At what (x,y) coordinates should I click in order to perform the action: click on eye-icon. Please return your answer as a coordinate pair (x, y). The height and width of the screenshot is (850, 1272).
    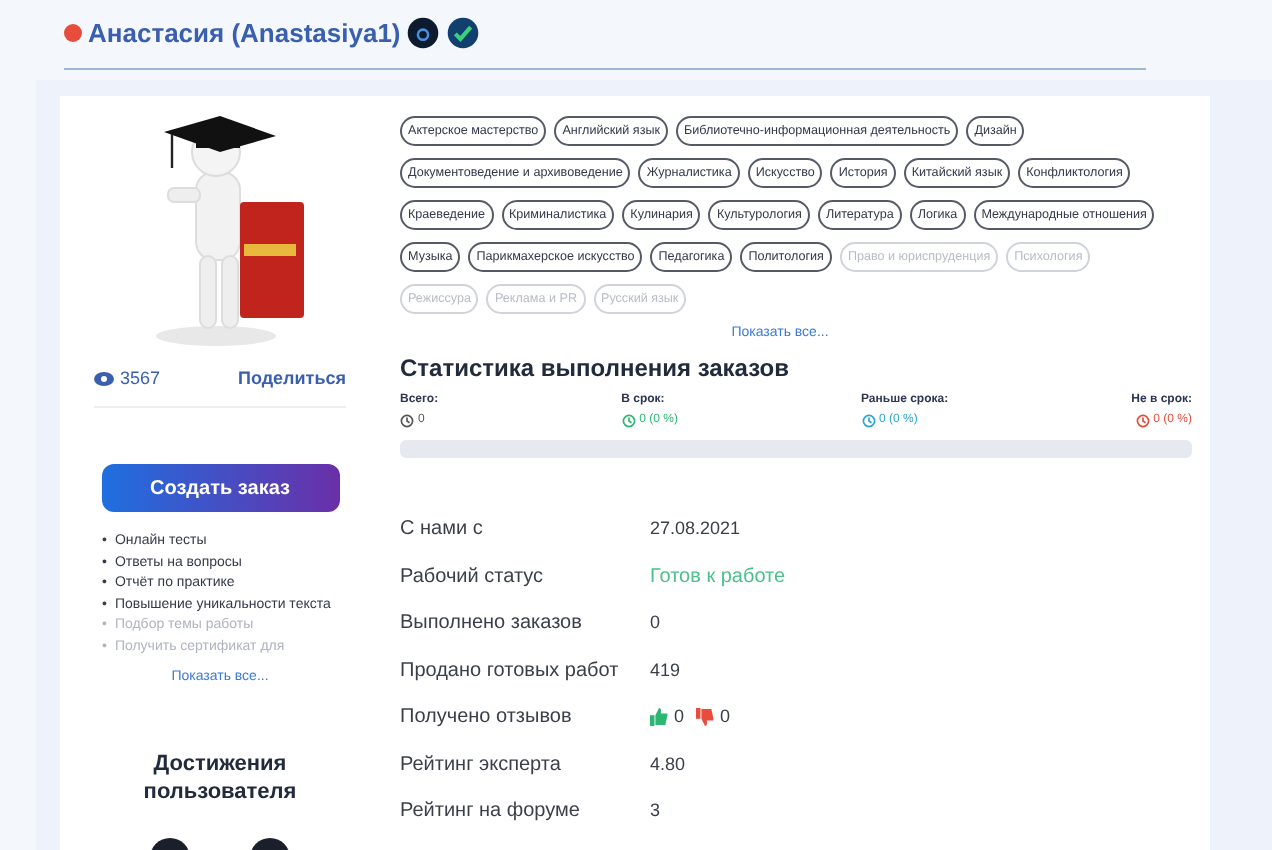
    Looking at the image, I should click on (104, 378).